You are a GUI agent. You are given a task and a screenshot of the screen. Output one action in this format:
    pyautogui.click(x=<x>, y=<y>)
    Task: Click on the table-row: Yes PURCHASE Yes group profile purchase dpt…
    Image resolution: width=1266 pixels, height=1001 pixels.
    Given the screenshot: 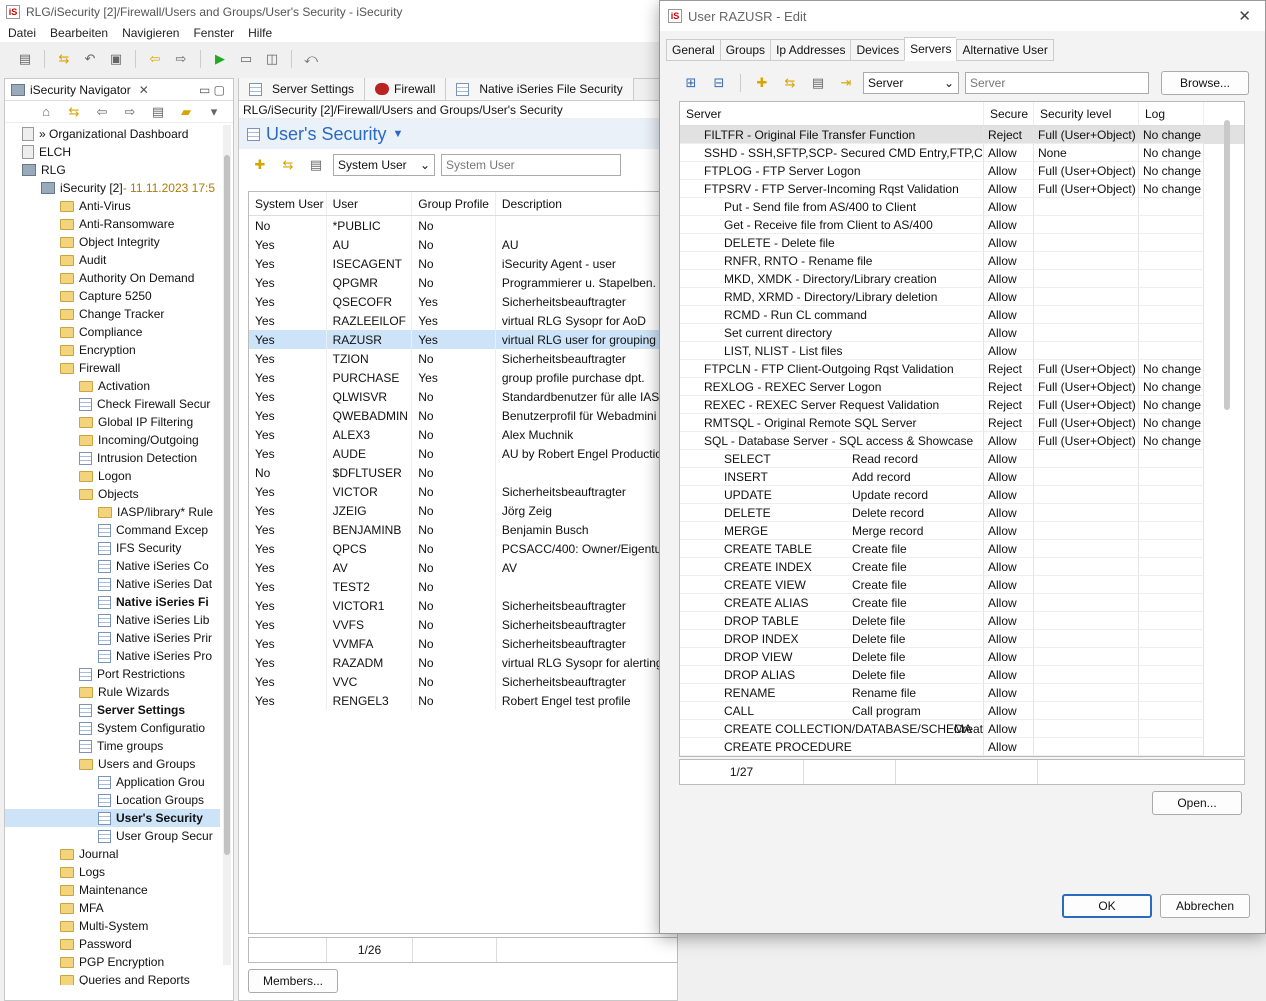 What is the action you would take?
    pyautogui.click(x=463, y=377)
    